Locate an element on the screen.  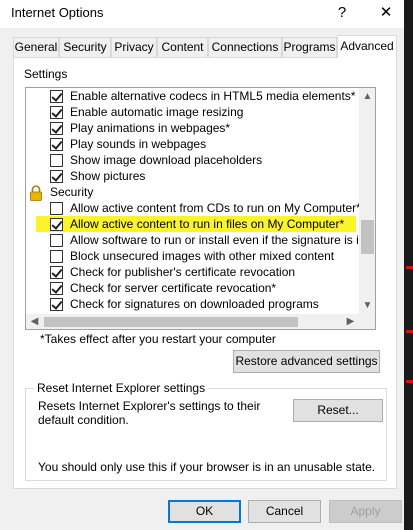
scroll-up-icon: ▲ is located at coordinates (367, 96).